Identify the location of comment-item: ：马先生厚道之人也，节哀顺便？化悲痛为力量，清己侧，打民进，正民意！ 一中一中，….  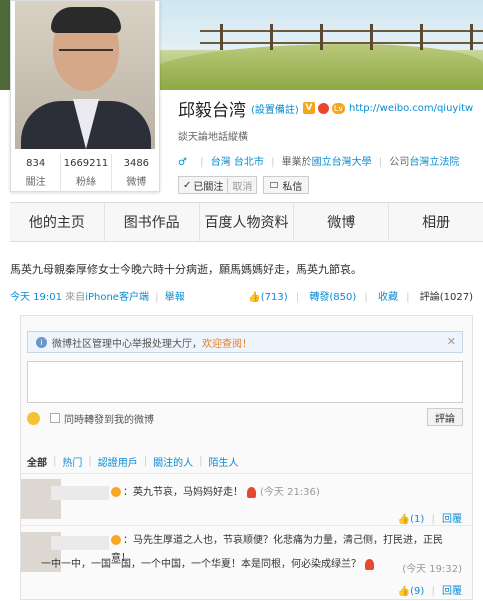
(246, 563).